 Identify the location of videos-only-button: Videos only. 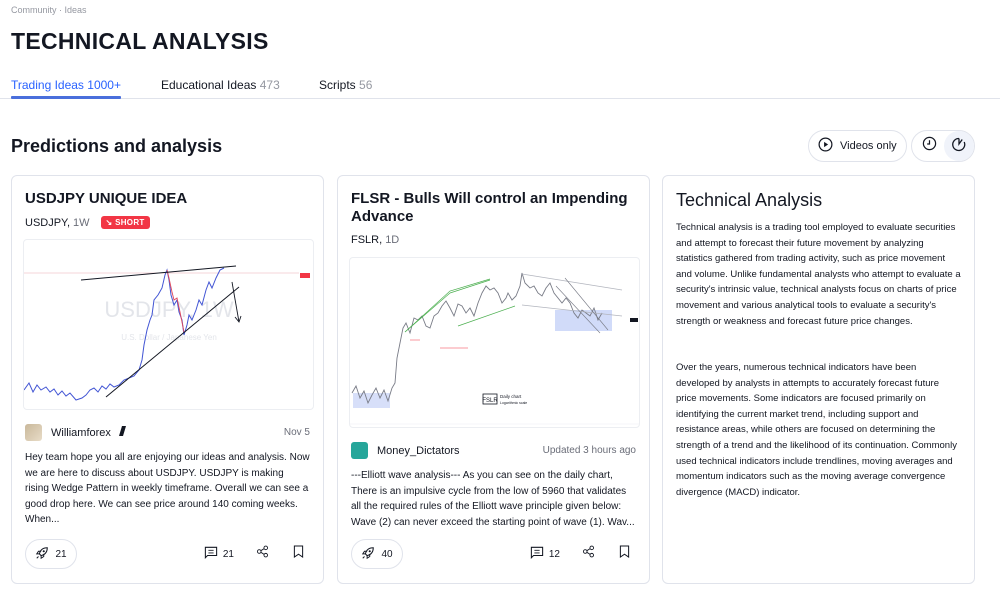
(857, 146).